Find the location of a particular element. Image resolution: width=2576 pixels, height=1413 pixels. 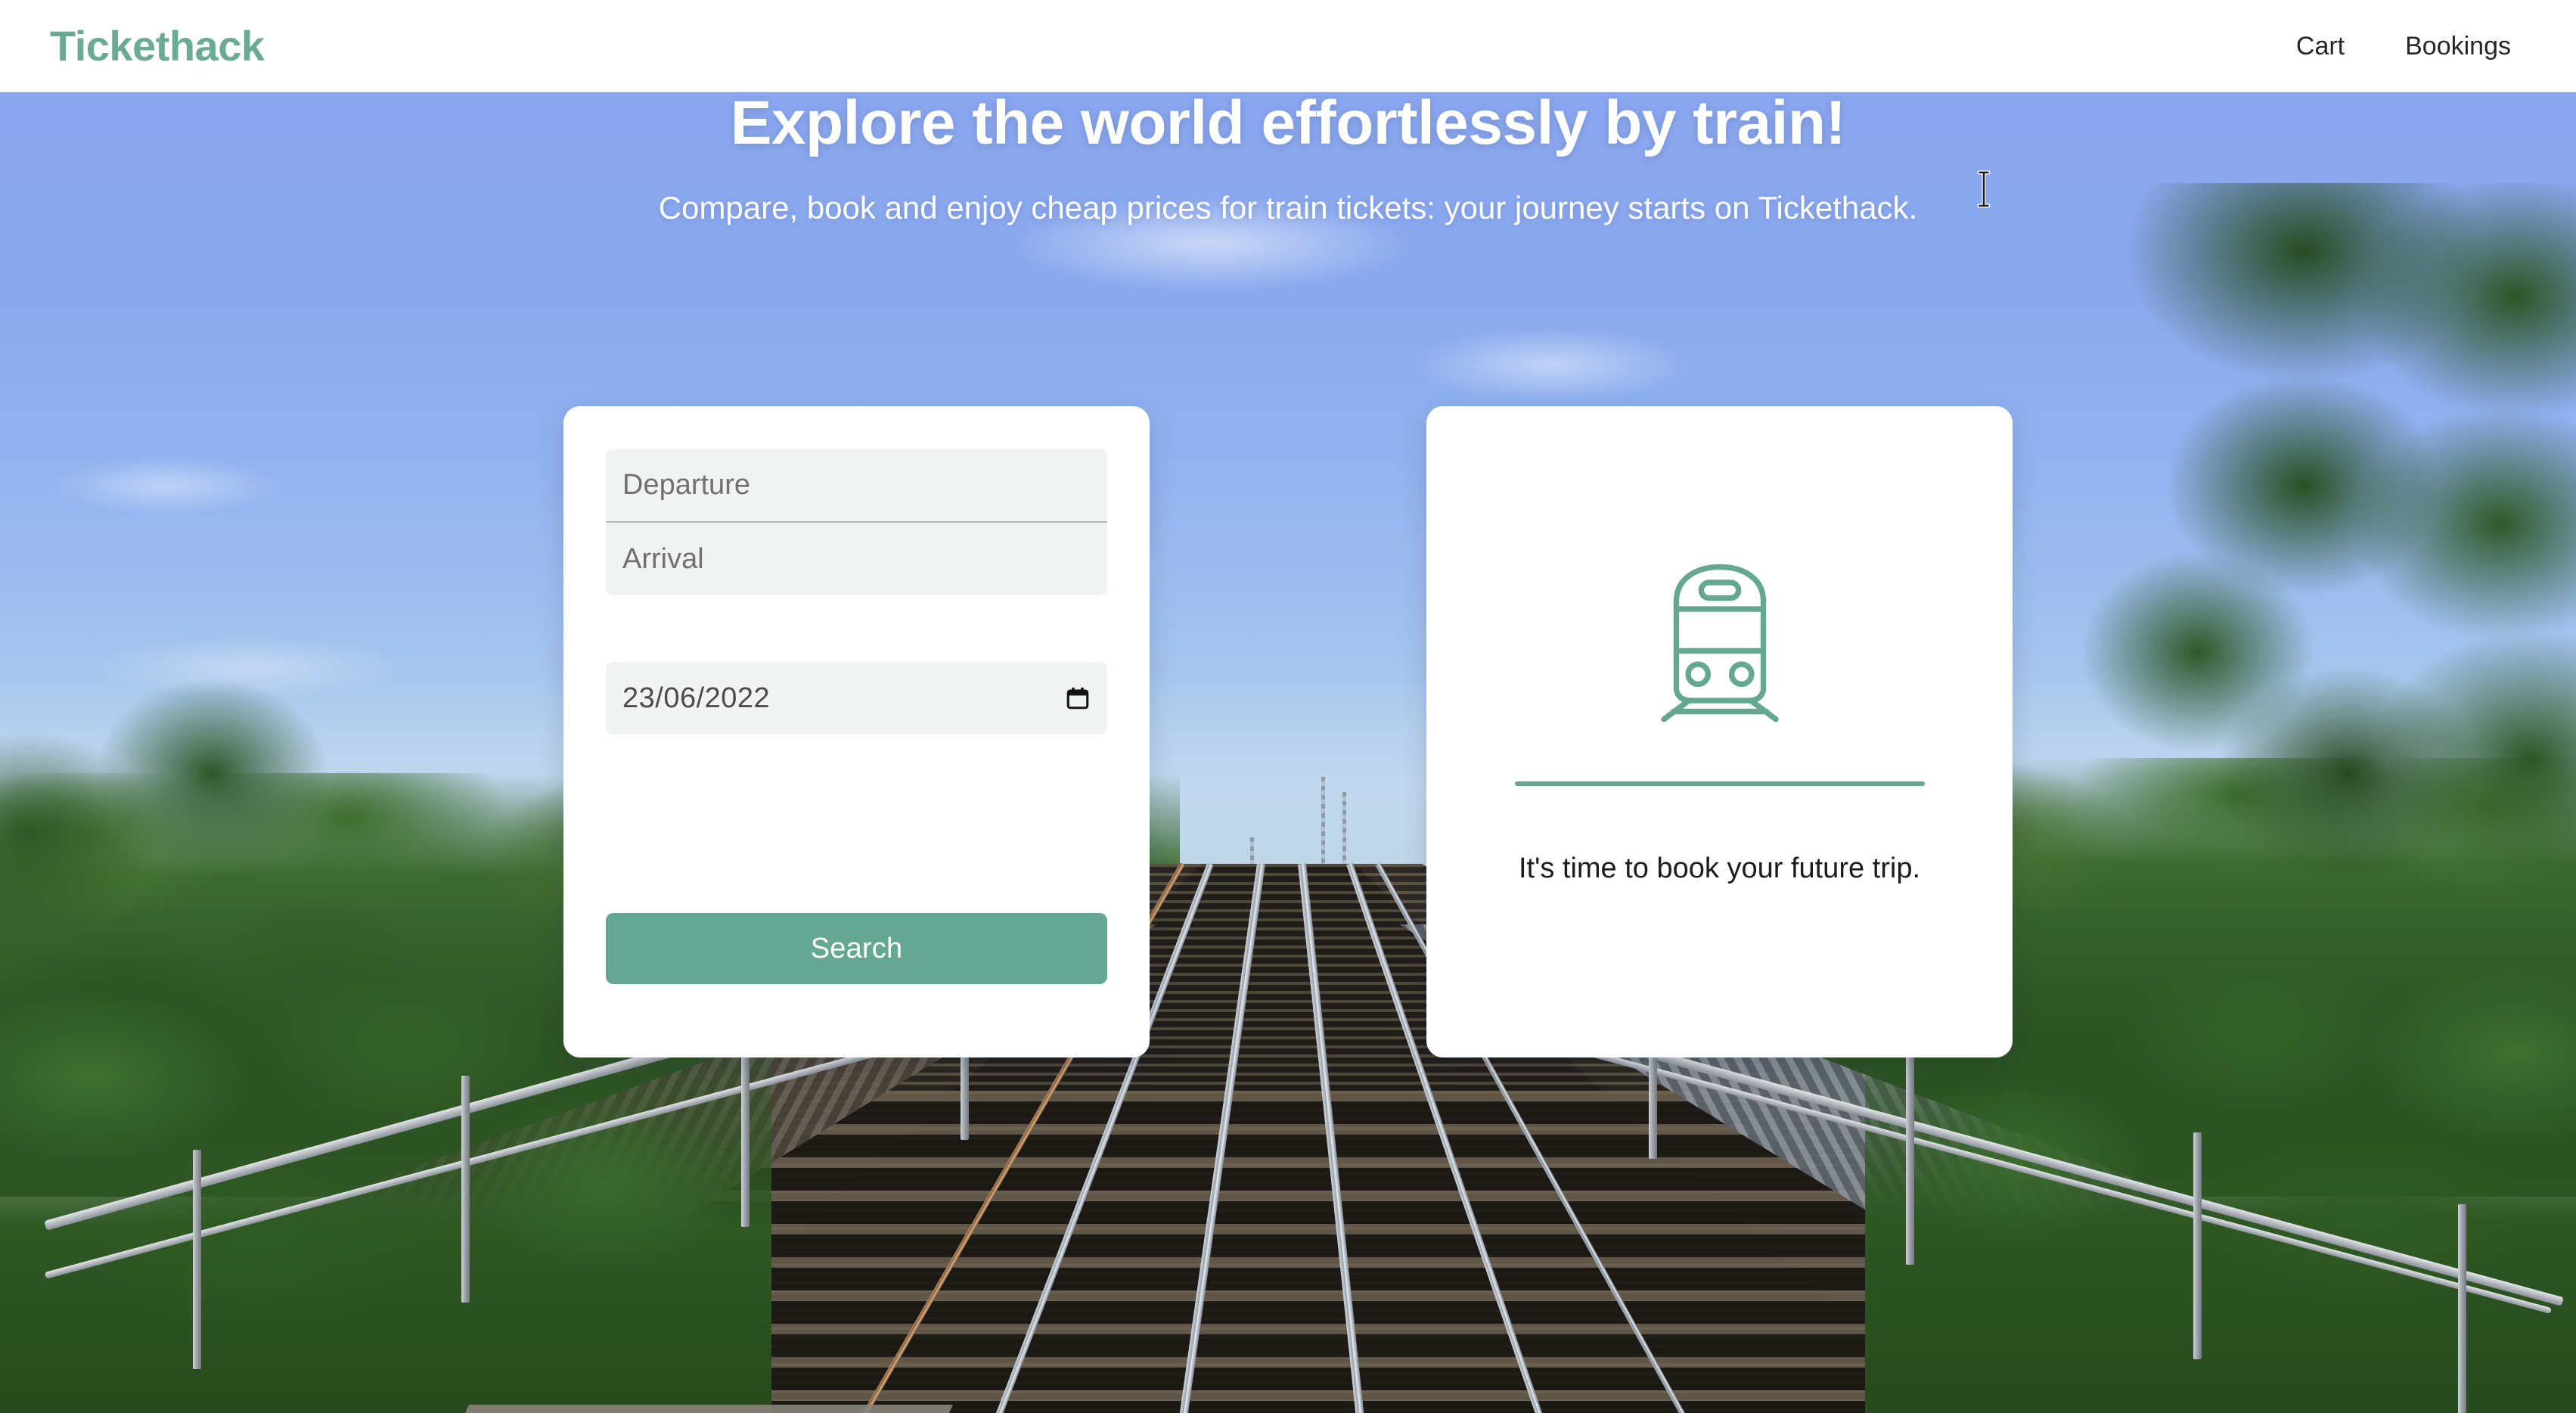

result-message: It's time to book your future trip. is located at coordinates (1719, 868).